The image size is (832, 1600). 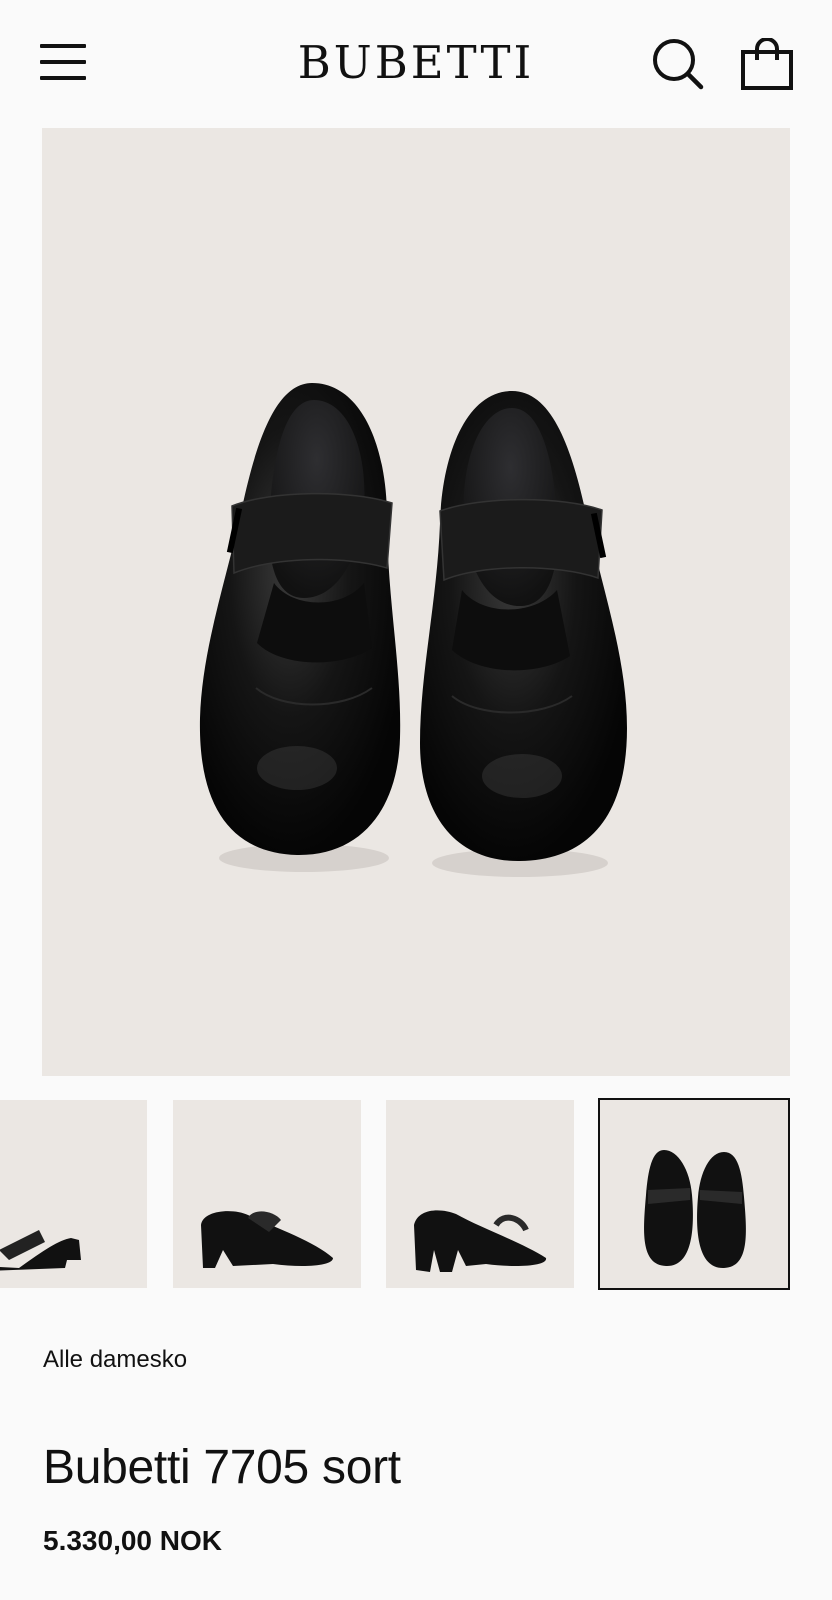 What do you see at coordinates (694, 1194) in the screenshot?
I see `thumbnail-top-view` at bounding box center [694, 1194].